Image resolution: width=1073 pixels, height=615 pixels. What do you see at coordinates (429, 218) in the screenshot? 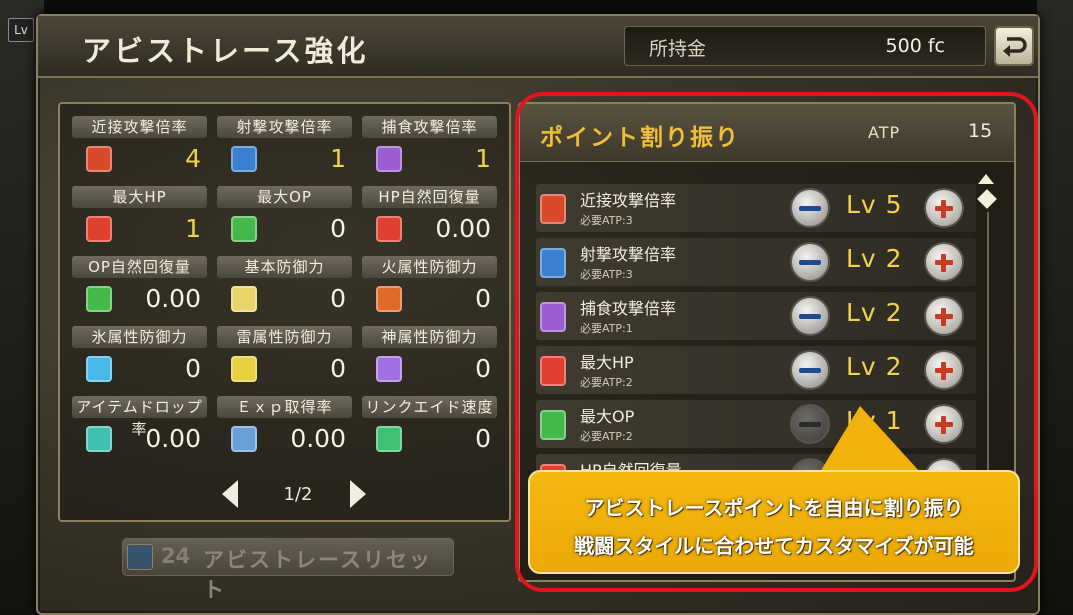
I see `stat-cell: HP自然回復量 0.00` at bounding box center [429, 218].